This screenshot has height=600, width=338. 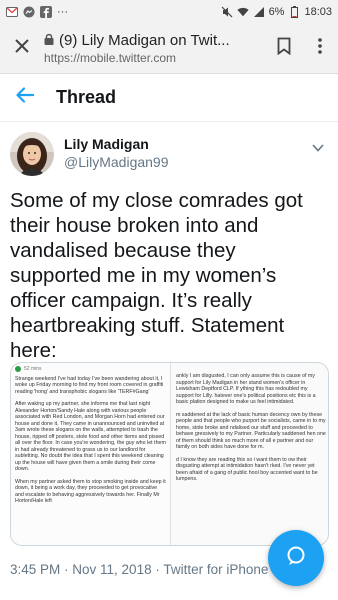 I want to click on wifi-icon, so click(x=242, y=12).